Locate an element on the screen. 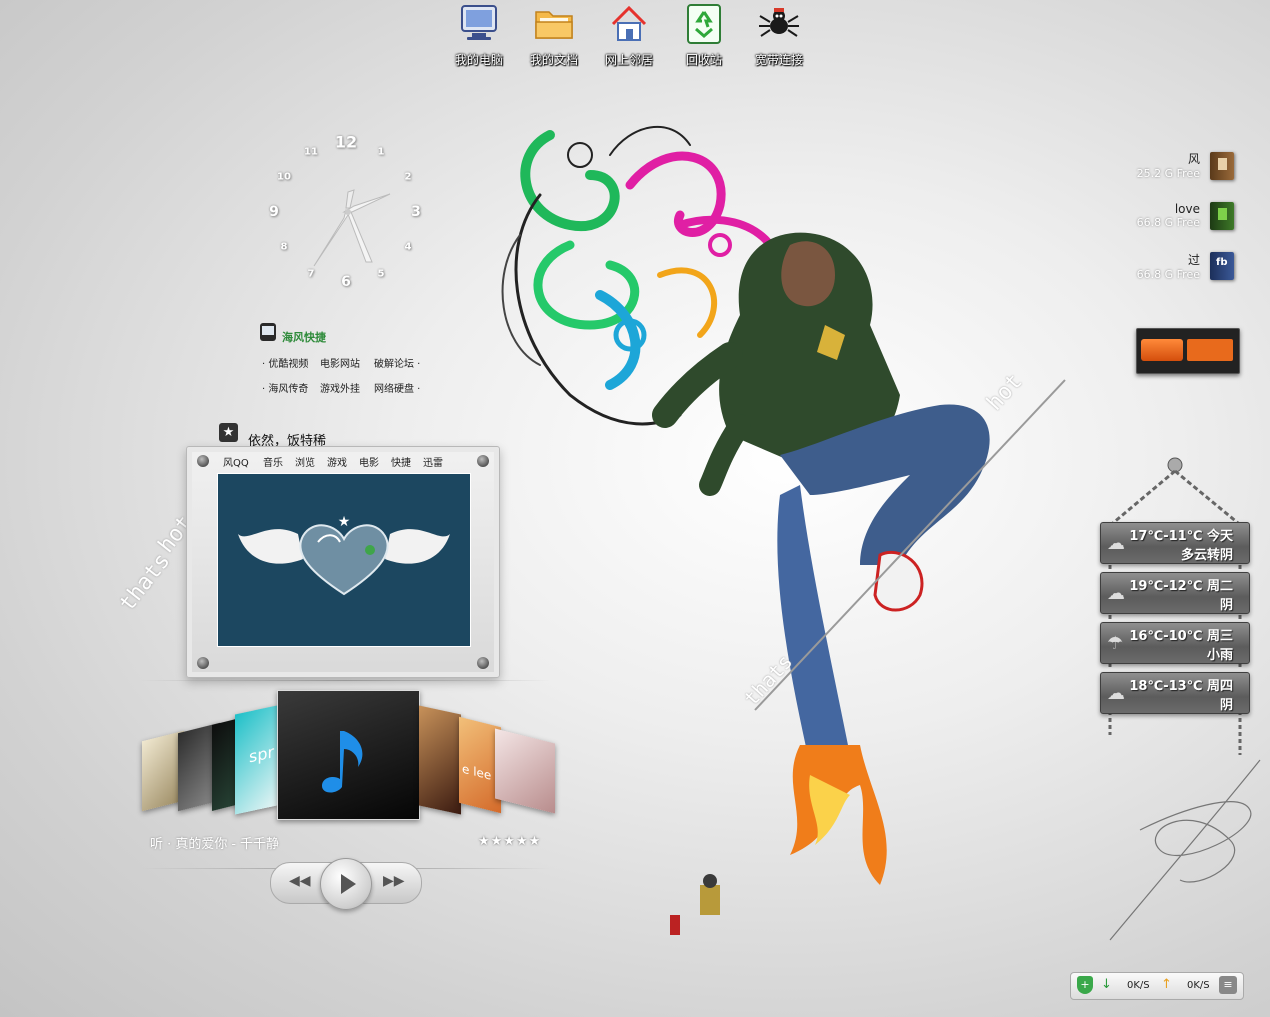 This screenshot has width=1270, height=1017. upload-arrow-icon: ↑ is located at coordinates (1166, 984).